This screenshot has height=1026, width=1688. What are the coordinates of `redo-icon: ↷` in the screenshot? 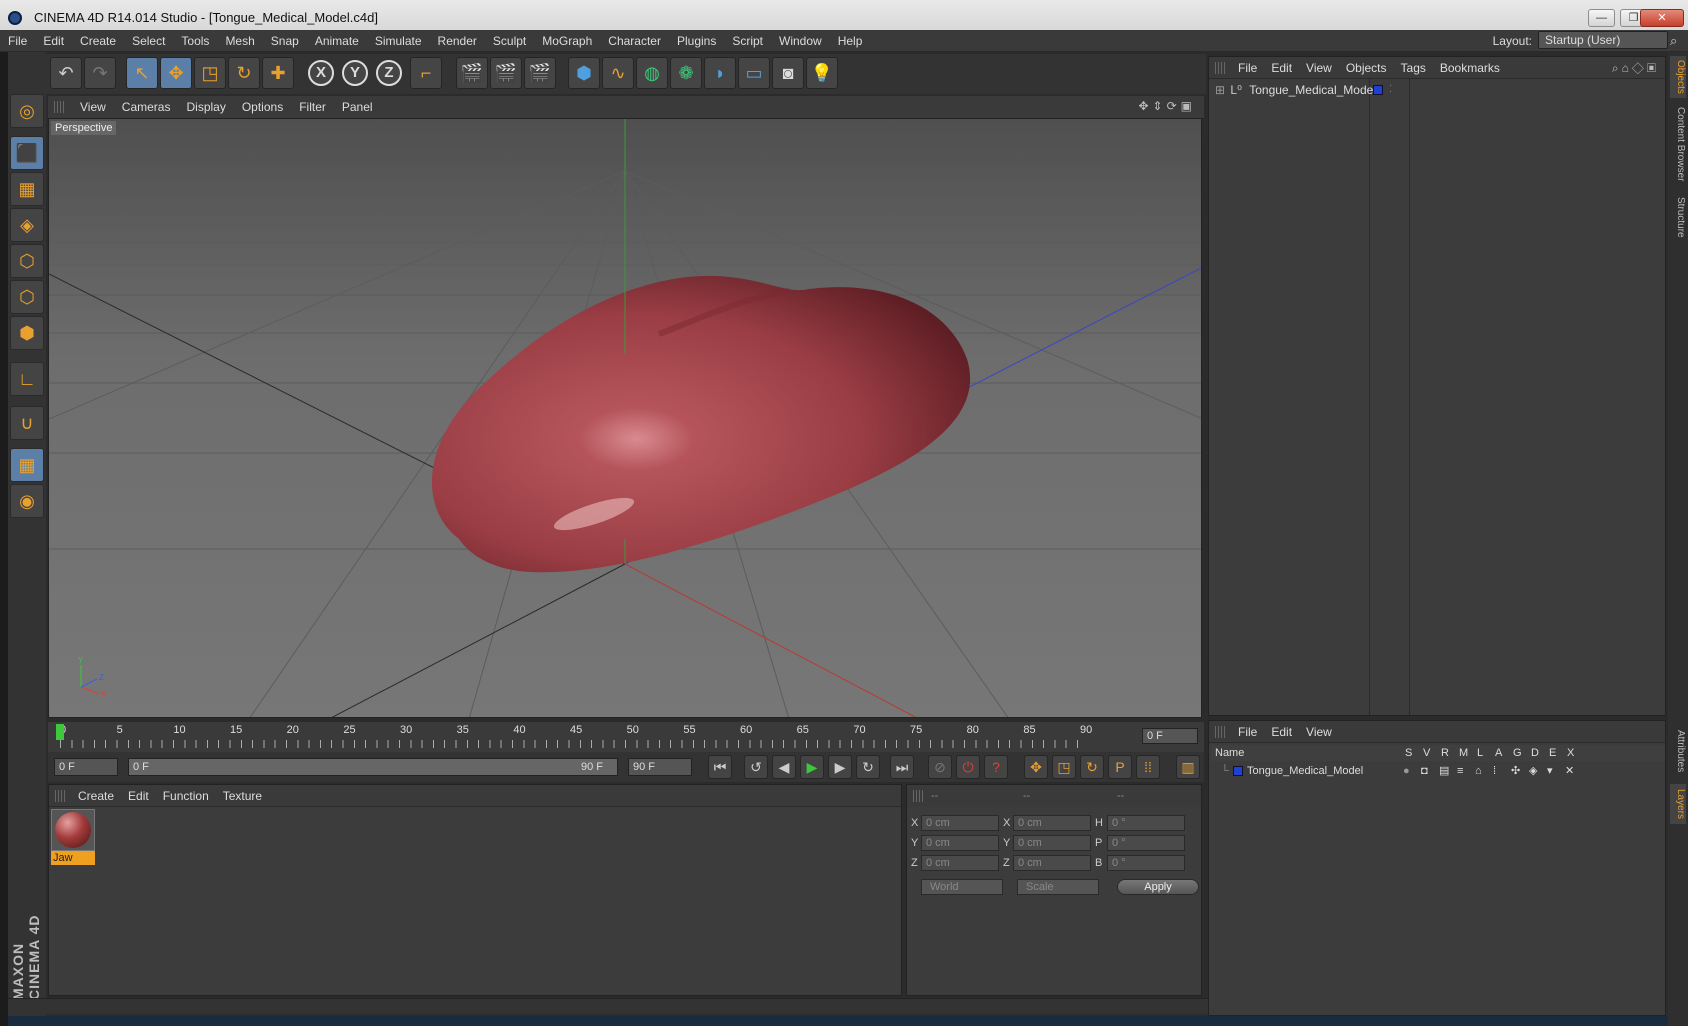 It's located at (100, 73).